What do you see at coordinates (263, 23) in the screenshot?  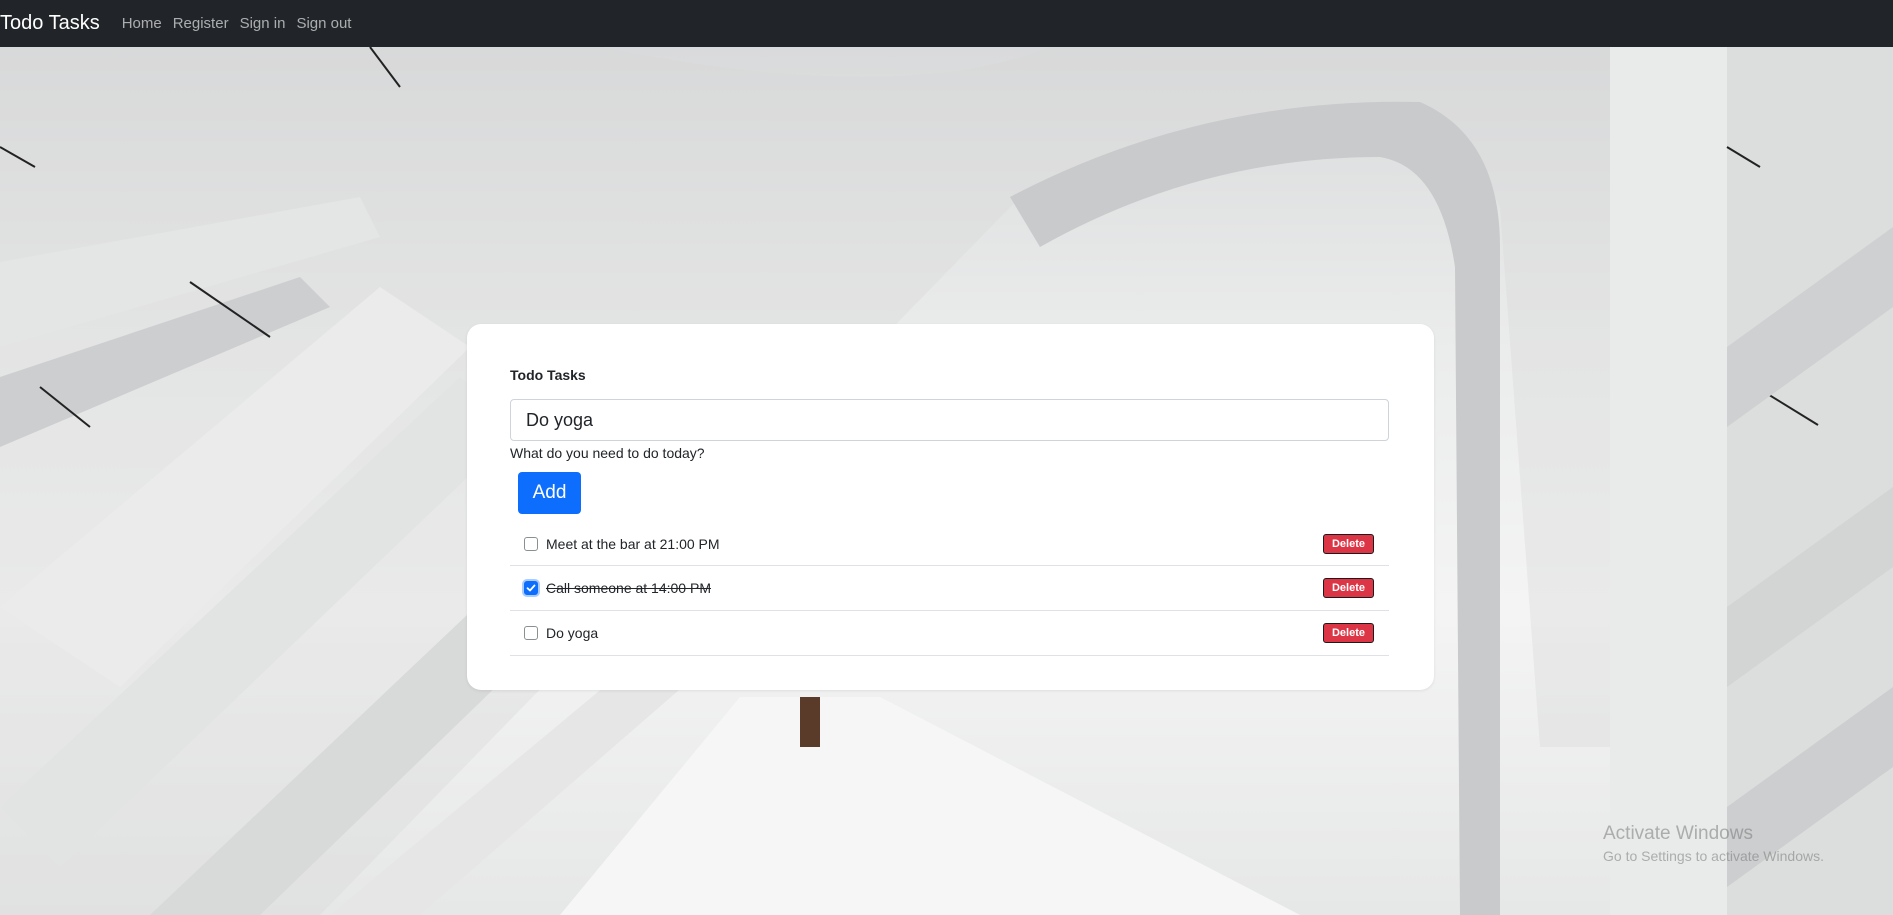 I see `nav-signin-link: Sign in` at bounding box center [263, 23].